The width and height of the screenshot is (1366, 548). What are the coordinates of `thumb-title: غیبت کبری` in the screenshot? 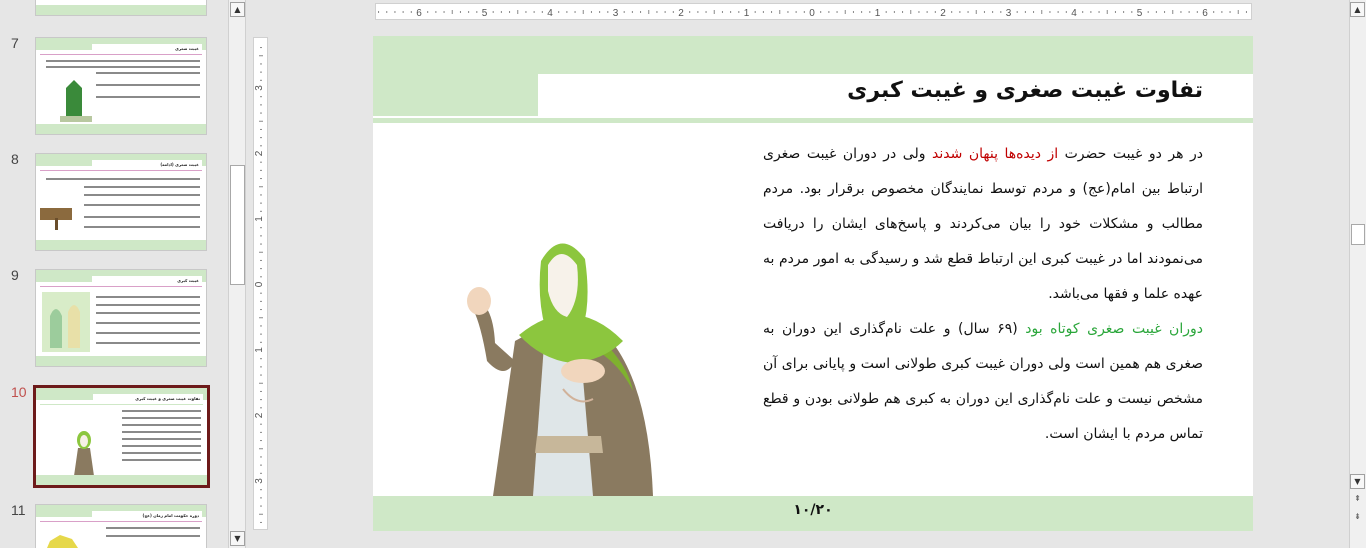 It's located at (147, 280).